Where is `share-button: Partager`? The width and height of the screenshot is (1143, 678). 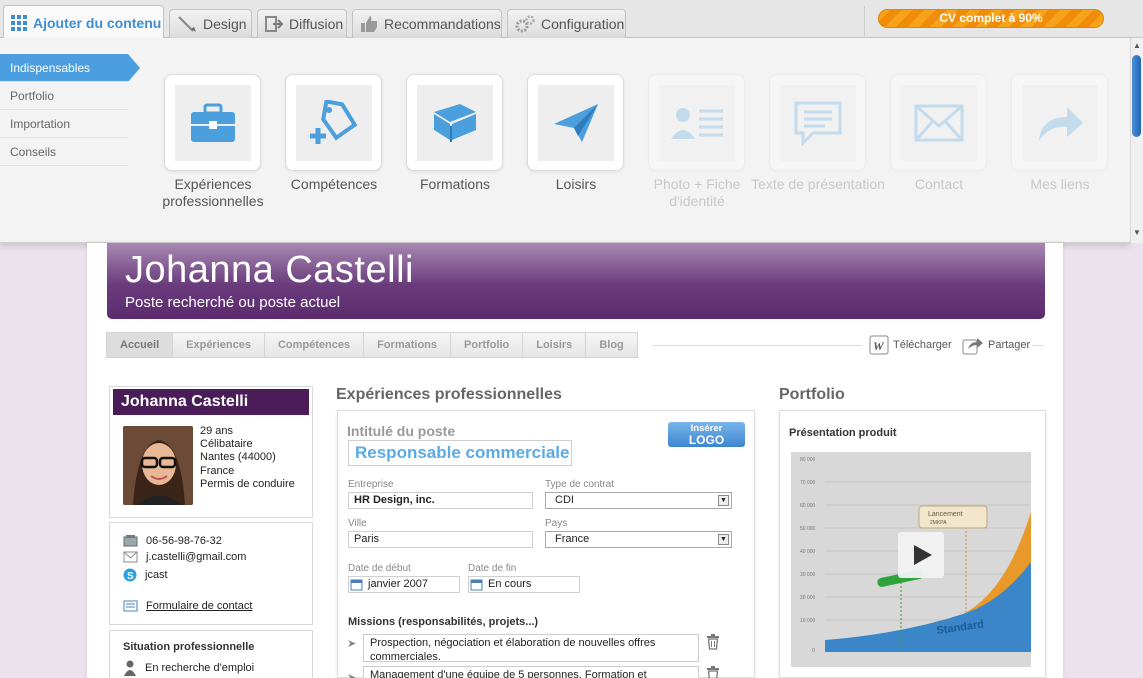 share-button: Partager is located at coordinates (996, 345).